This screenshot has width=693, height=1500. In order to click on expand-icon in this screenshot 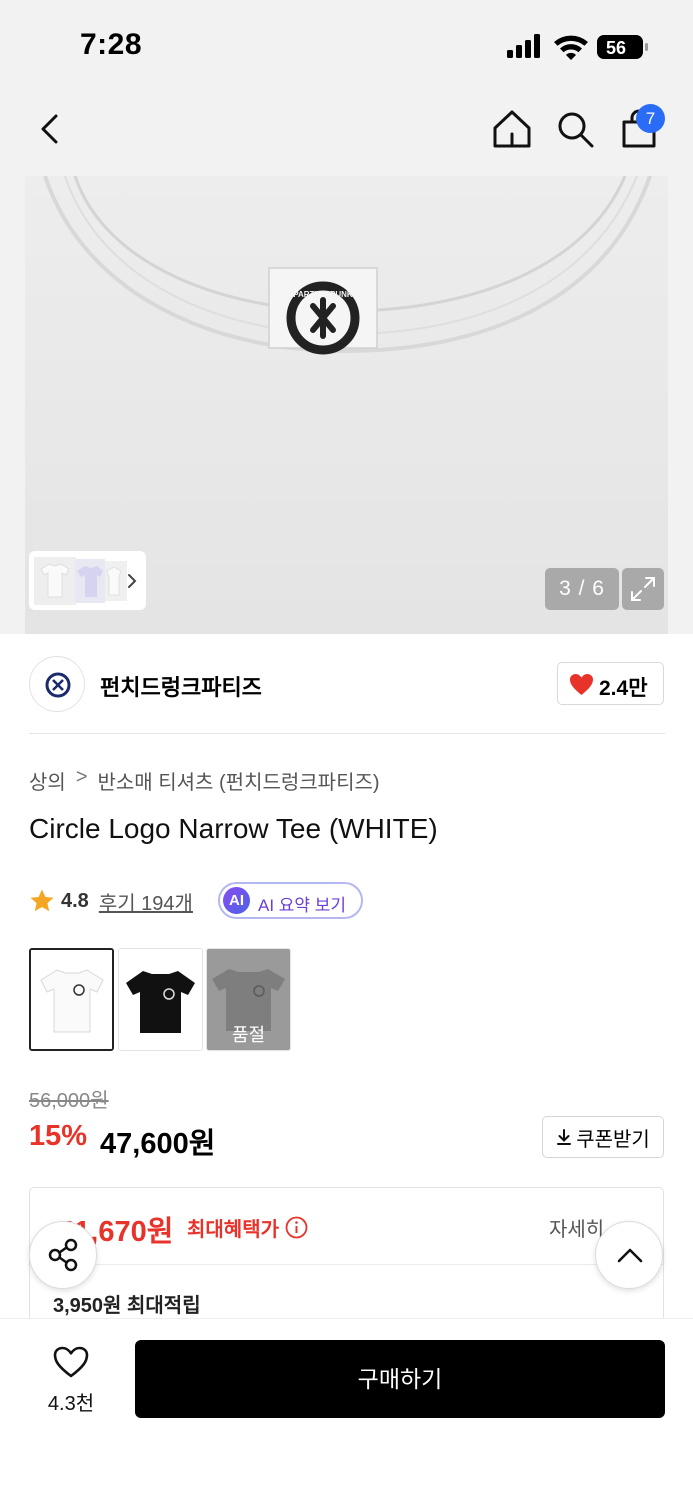, I will do `click(643, 589)`.